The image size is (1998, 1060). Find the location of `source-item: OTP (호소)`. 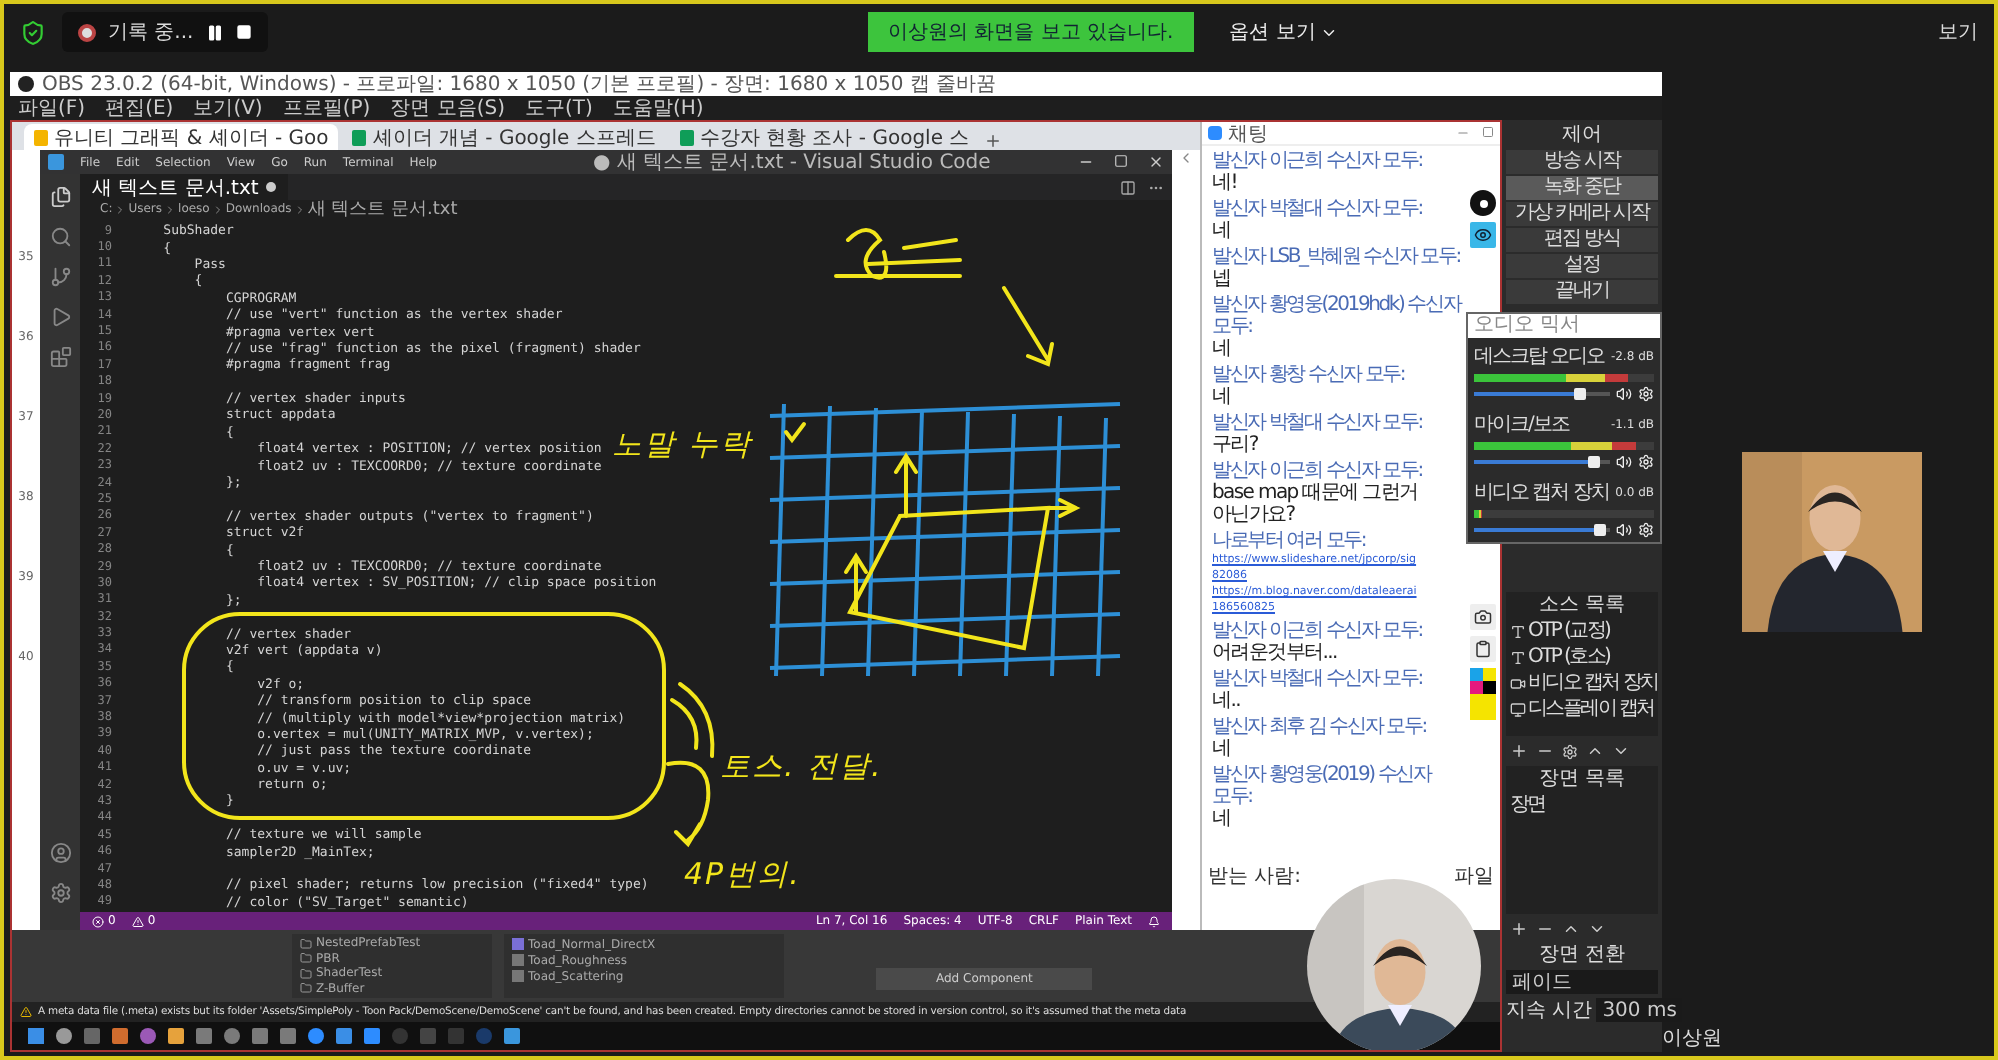

source-item: OTP (호소) is located at coordinates (1582, 658).